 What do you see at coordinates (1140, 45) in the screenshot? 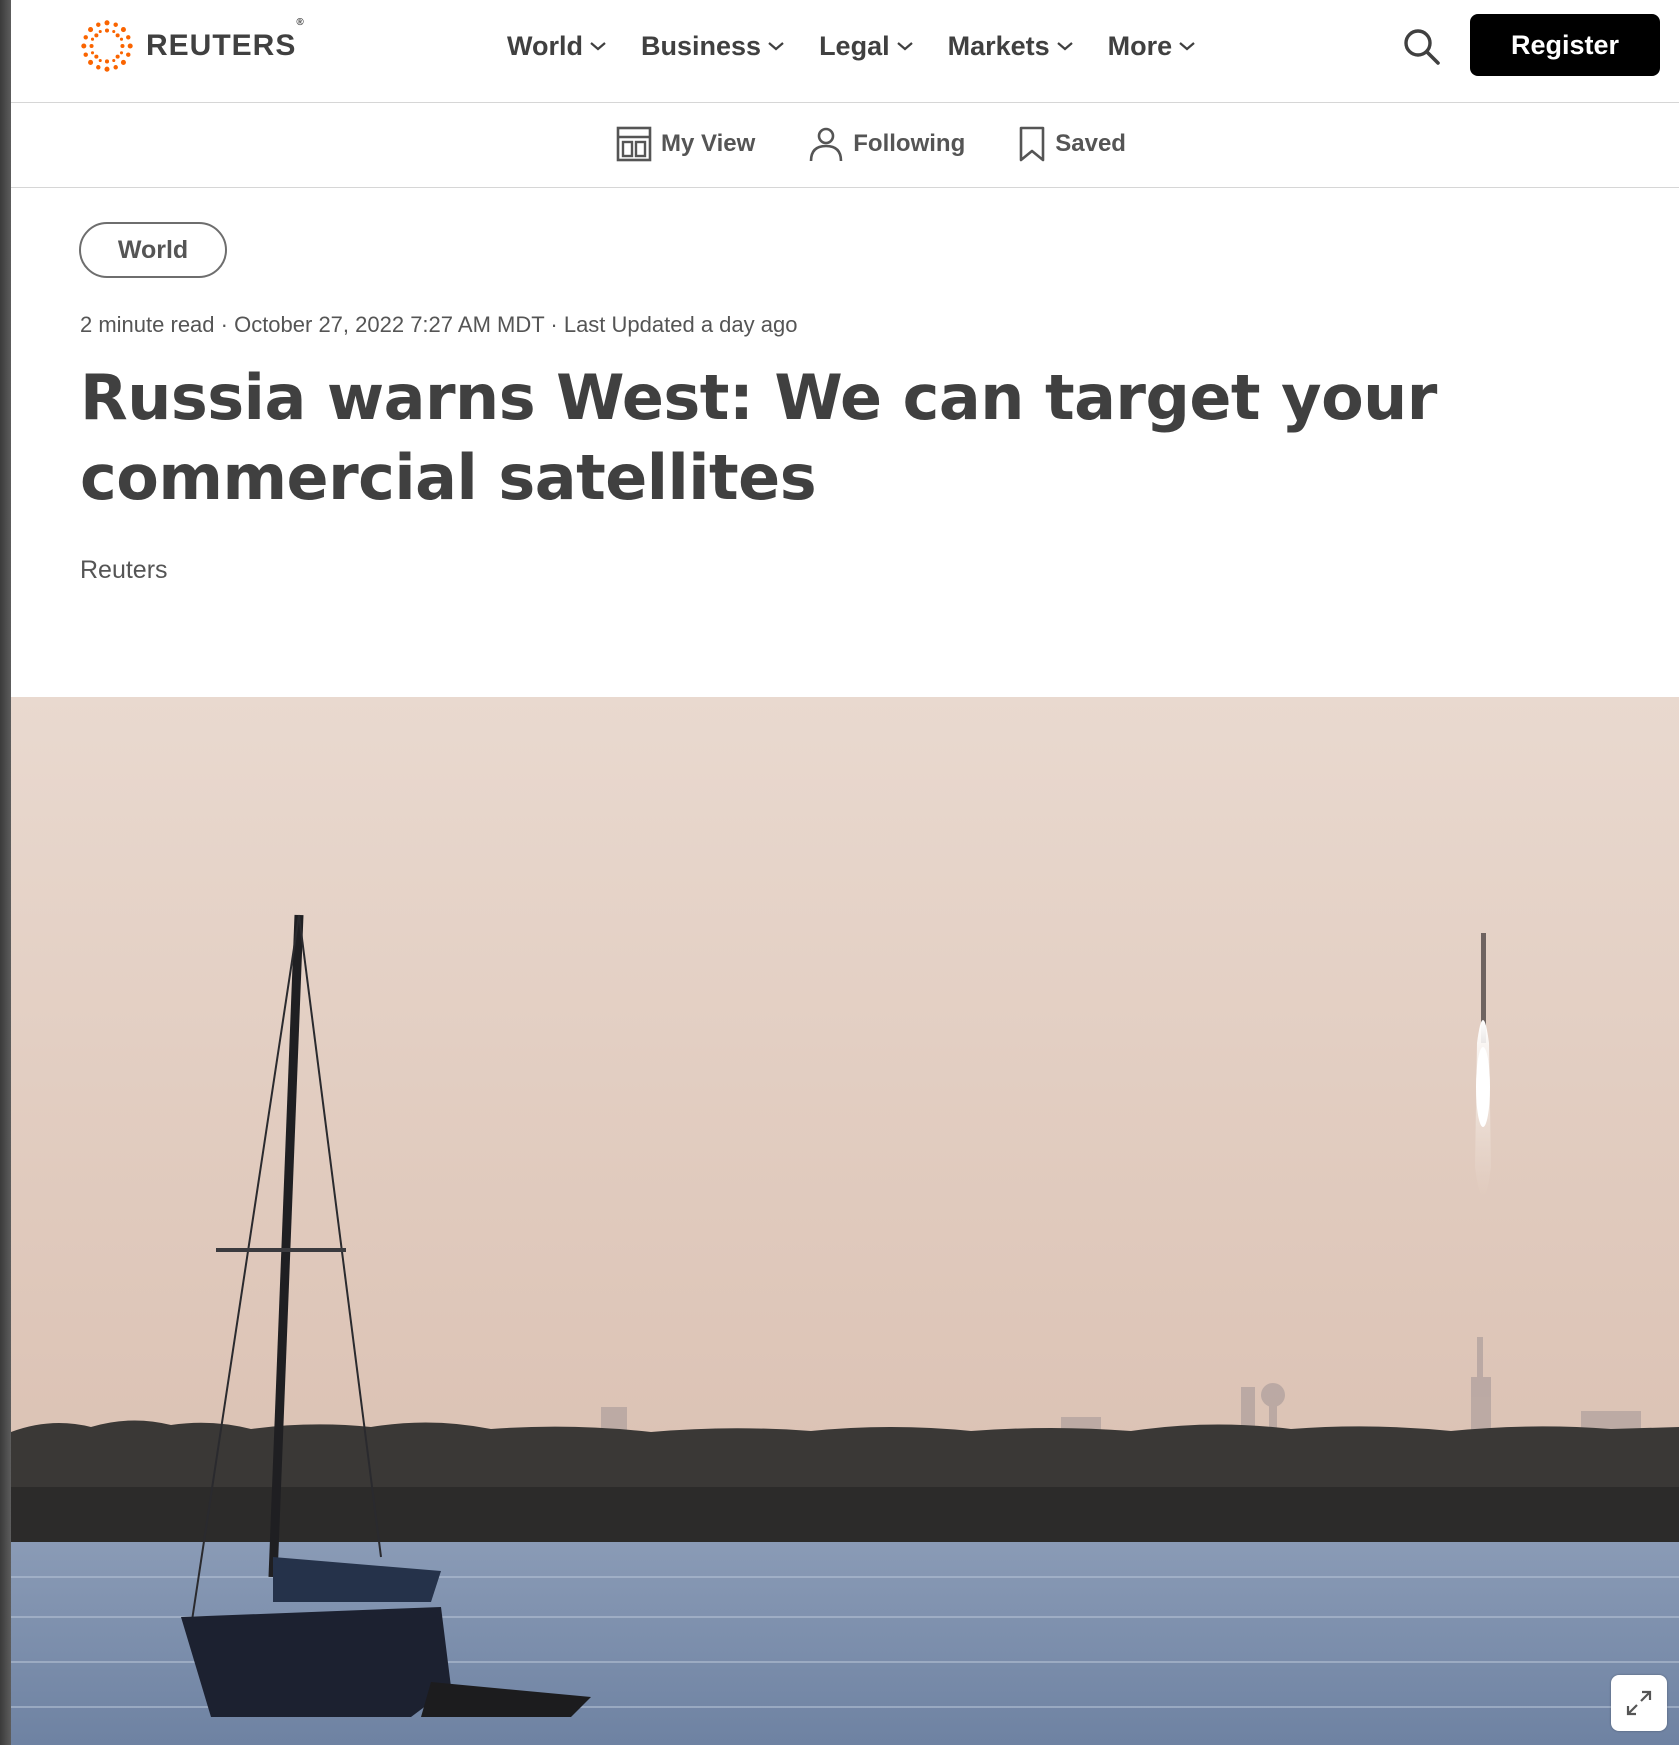
I see `nav-item-label: More` at bounding box center [1140, 45].